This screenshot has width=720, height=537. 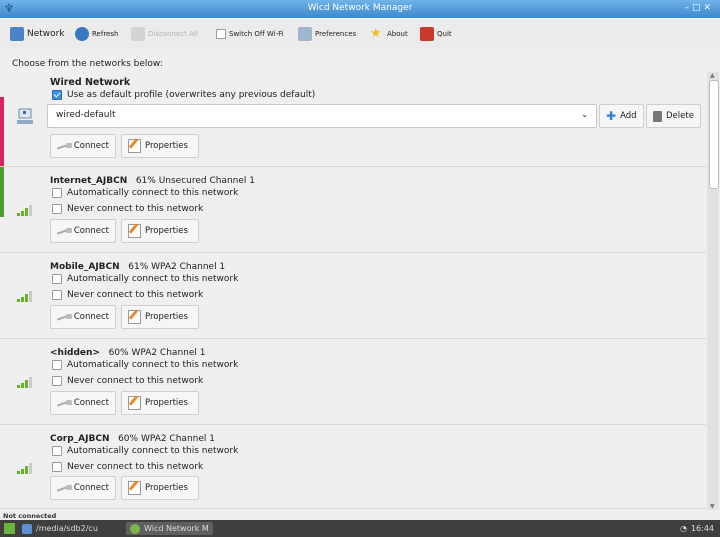 I want to click on clock-icon: ◔, so click(x=683, y=528).